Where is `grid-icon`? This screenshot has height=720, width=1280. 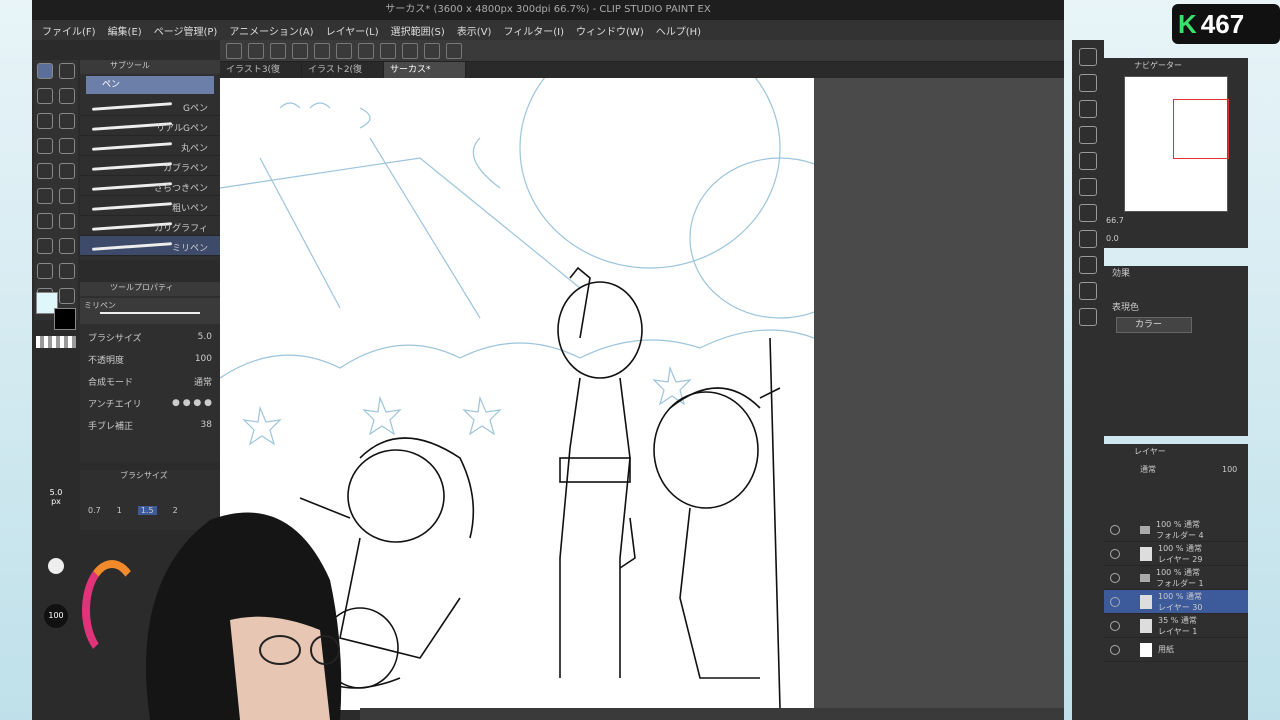 grid-icon is located at coordinates (1088, 187).